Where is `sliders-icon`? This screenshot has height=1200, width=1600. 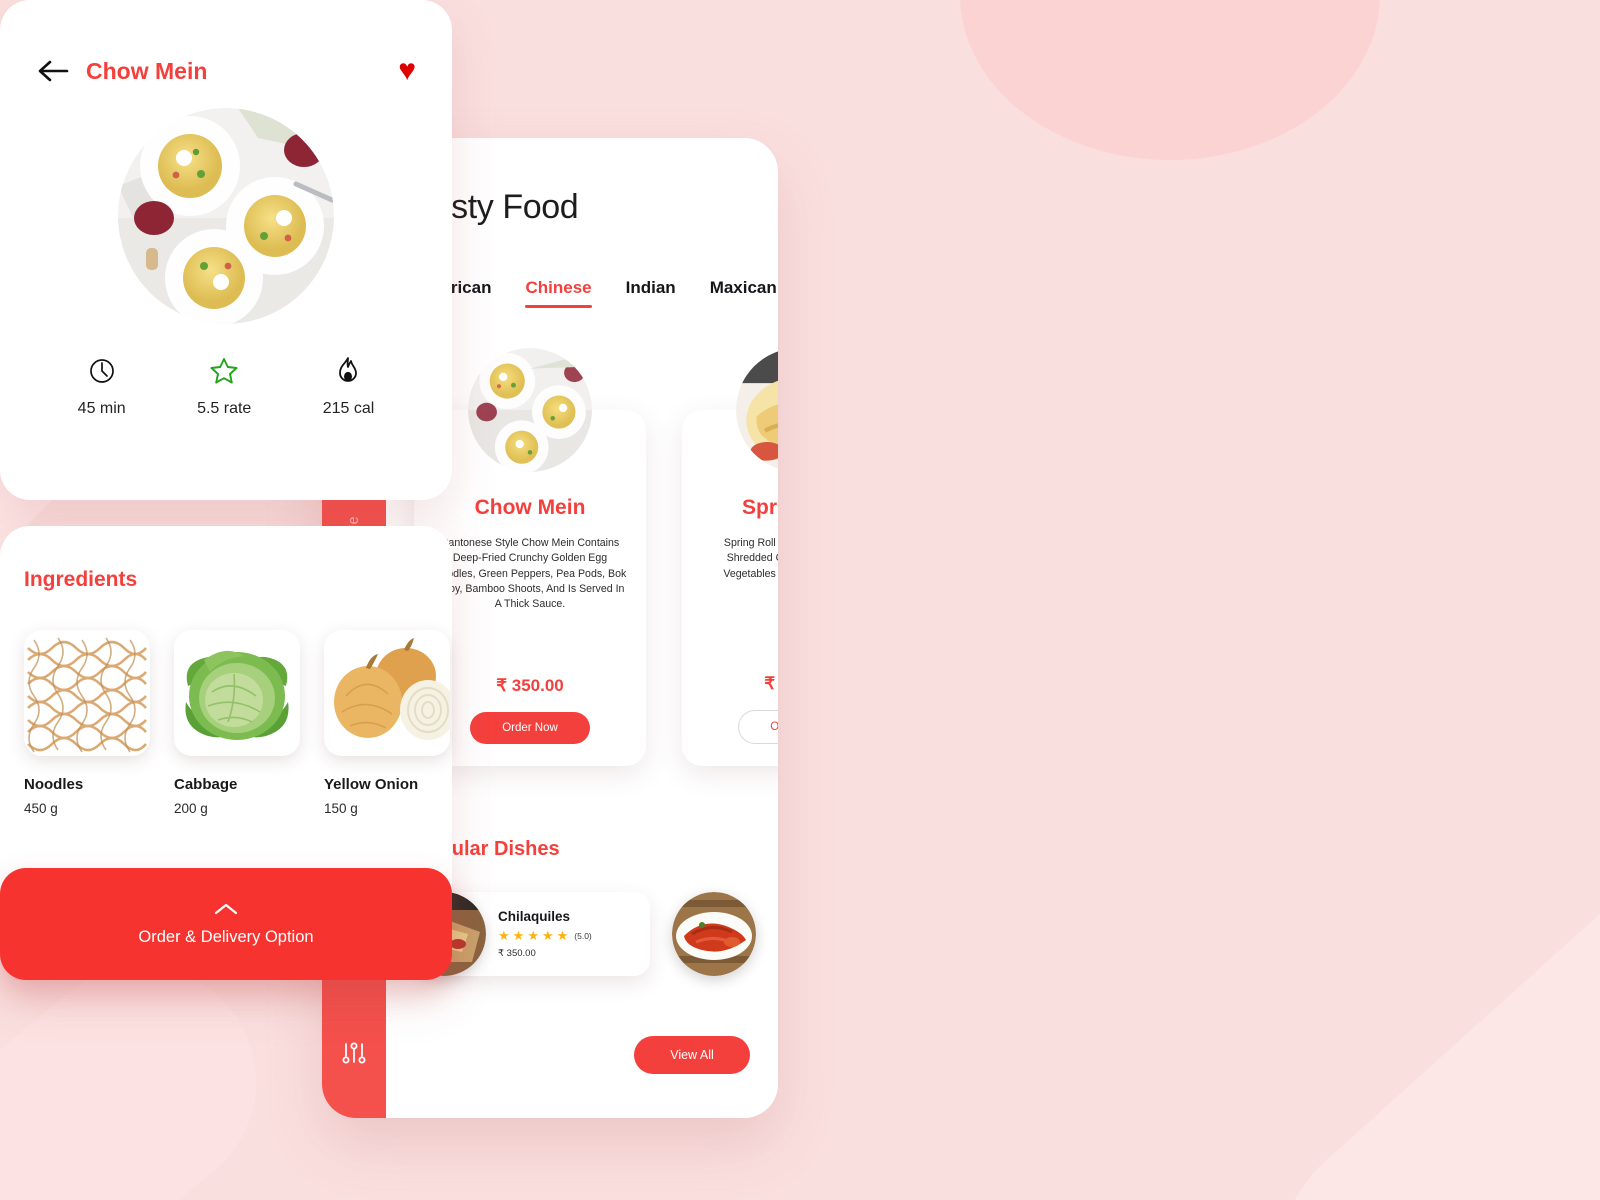 sliders-icon is located at coordinates (354, 1053).